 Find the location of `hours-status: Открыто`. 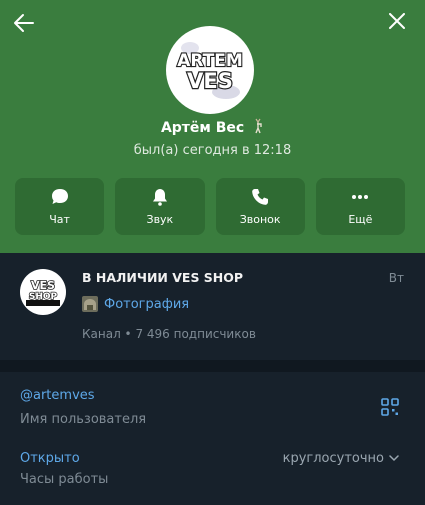

hours-status: Открыто is located at coordinates (50, 458).